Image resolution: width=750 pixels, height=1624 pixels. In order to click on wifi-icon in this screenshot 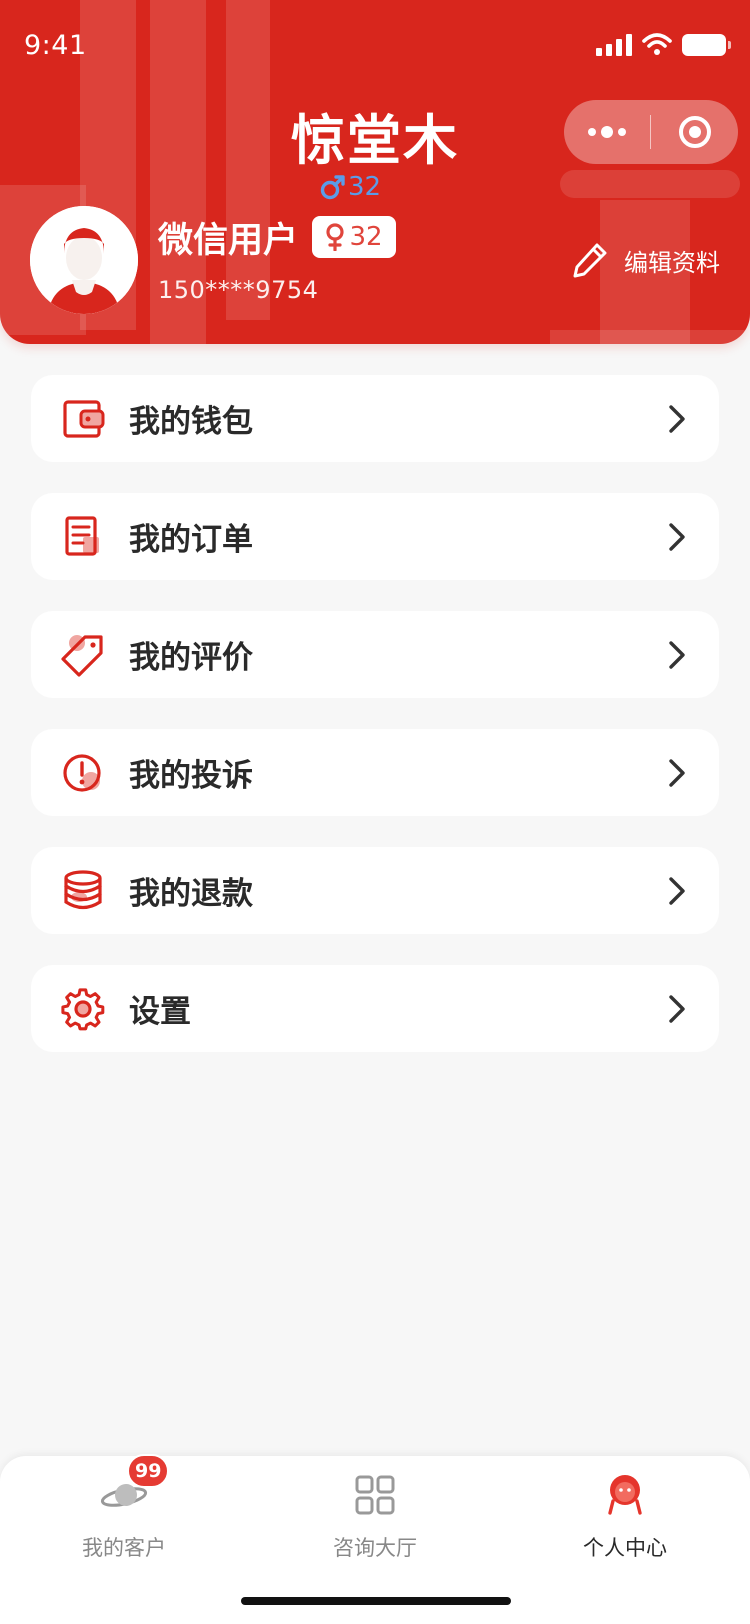, I will do `click(657, 44)`.